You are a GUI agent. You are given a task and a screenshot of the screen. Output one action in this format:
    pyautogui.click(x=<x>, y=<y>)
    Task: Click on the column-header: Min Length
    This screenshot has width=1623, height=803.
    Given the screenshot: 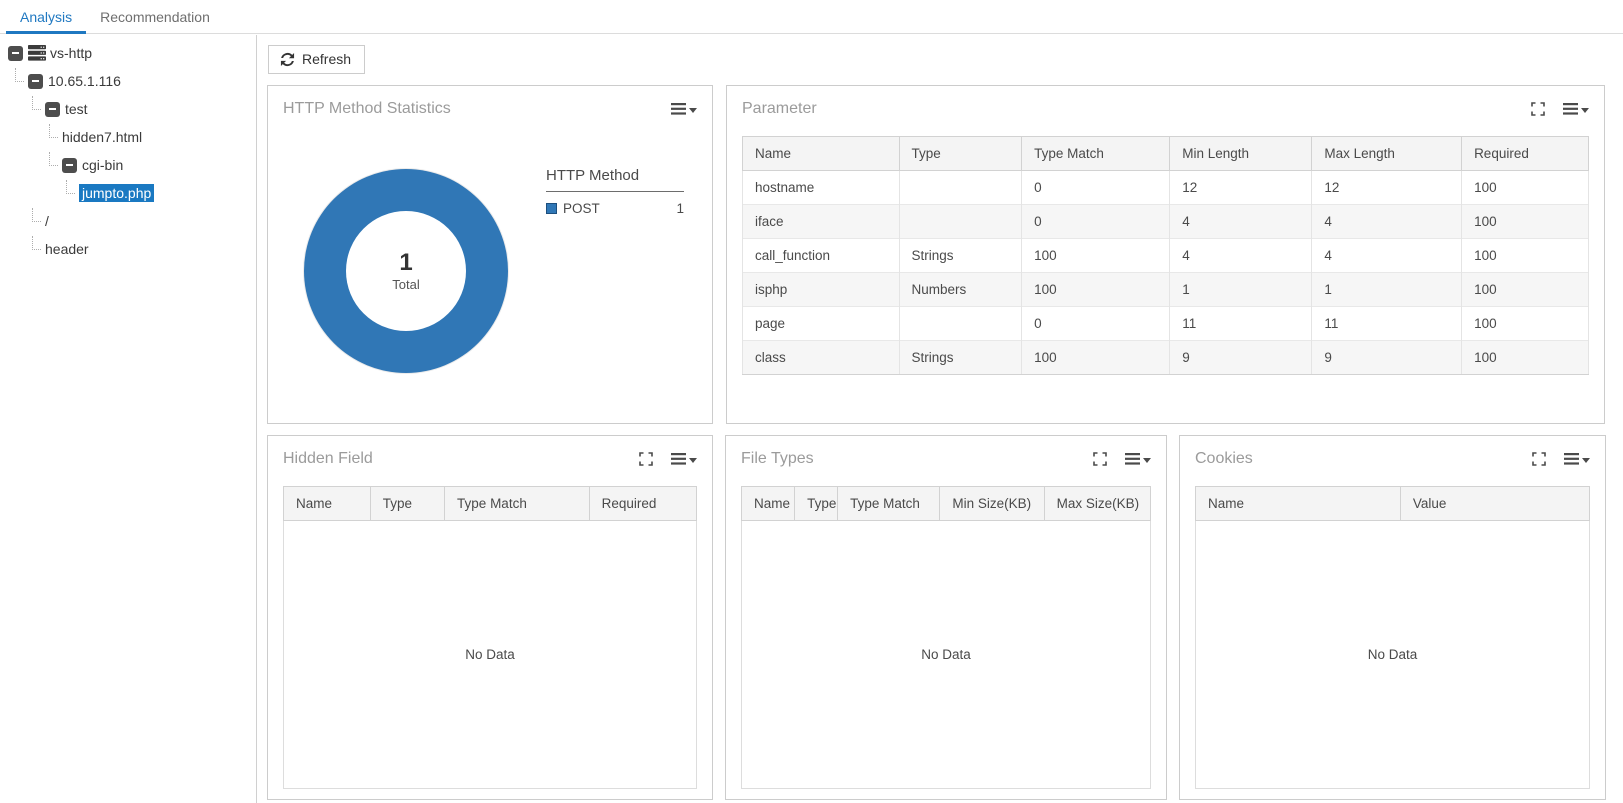 What is the action you would take?
    pyautogui.click(x=1241, y=153)
    